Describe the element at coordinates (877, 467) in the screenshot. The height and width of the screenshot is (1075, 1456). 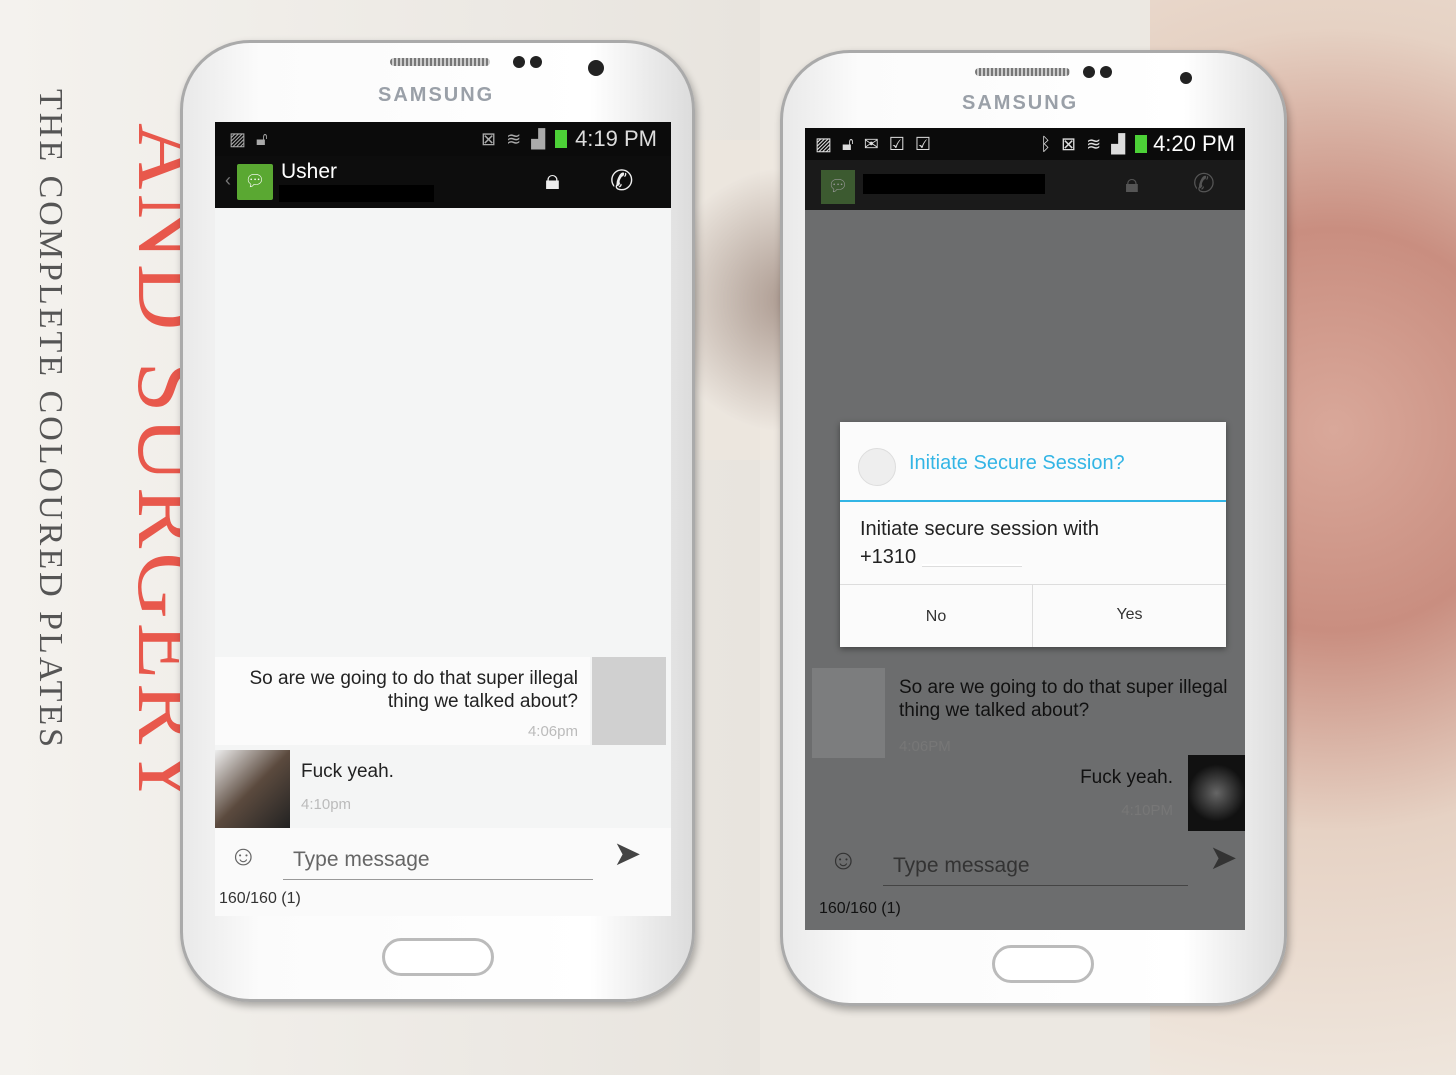
I see `info-icon` at that location.